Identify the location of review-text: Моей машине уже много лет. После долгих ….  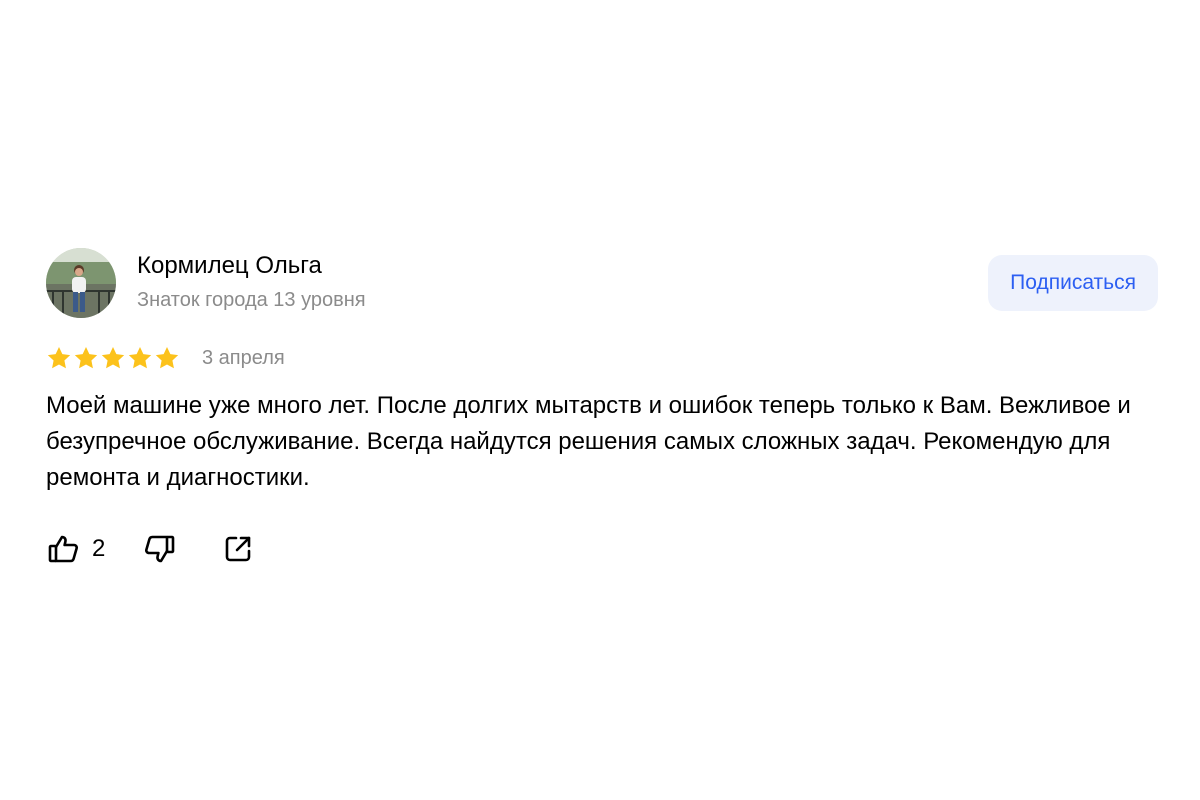
(588, 441).